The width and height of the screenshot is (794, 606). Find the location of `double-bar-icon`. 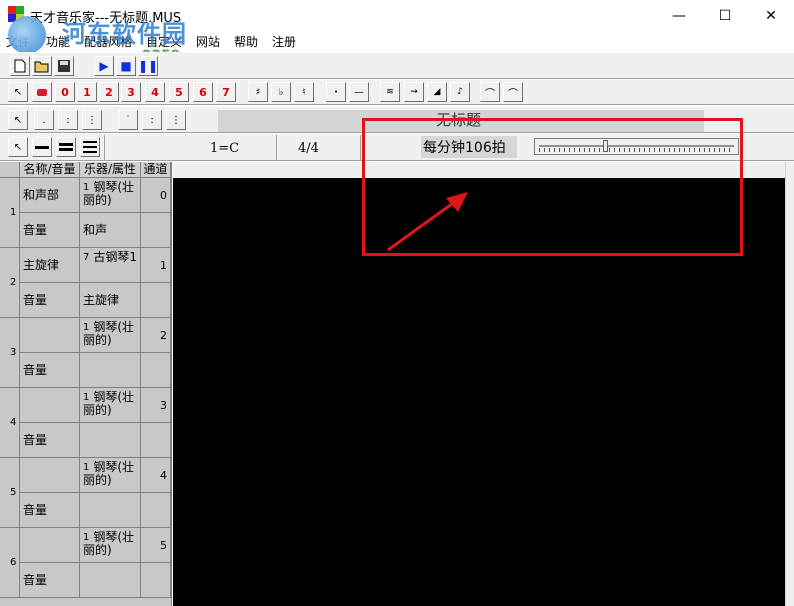

double-bar-icon is located at coordinates (66, 147).